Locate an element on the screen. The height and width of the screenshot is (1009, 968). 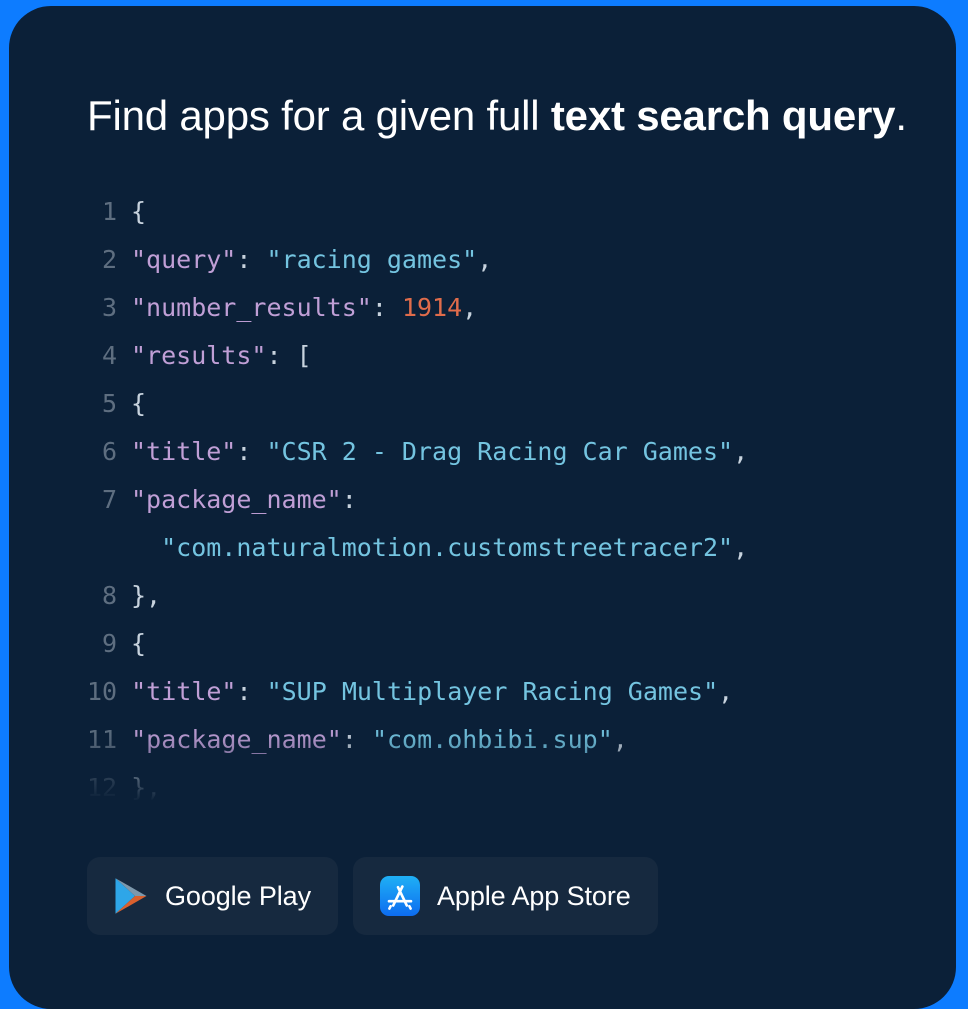
code-line-content: "query": "racing games", is located at coordinates (519, 260).